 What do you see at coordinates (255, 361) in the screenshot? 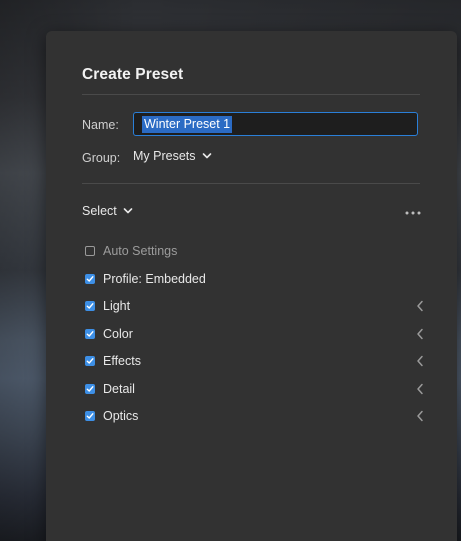
I see `setting-effects: Effects` at bounding box center [255, 361].